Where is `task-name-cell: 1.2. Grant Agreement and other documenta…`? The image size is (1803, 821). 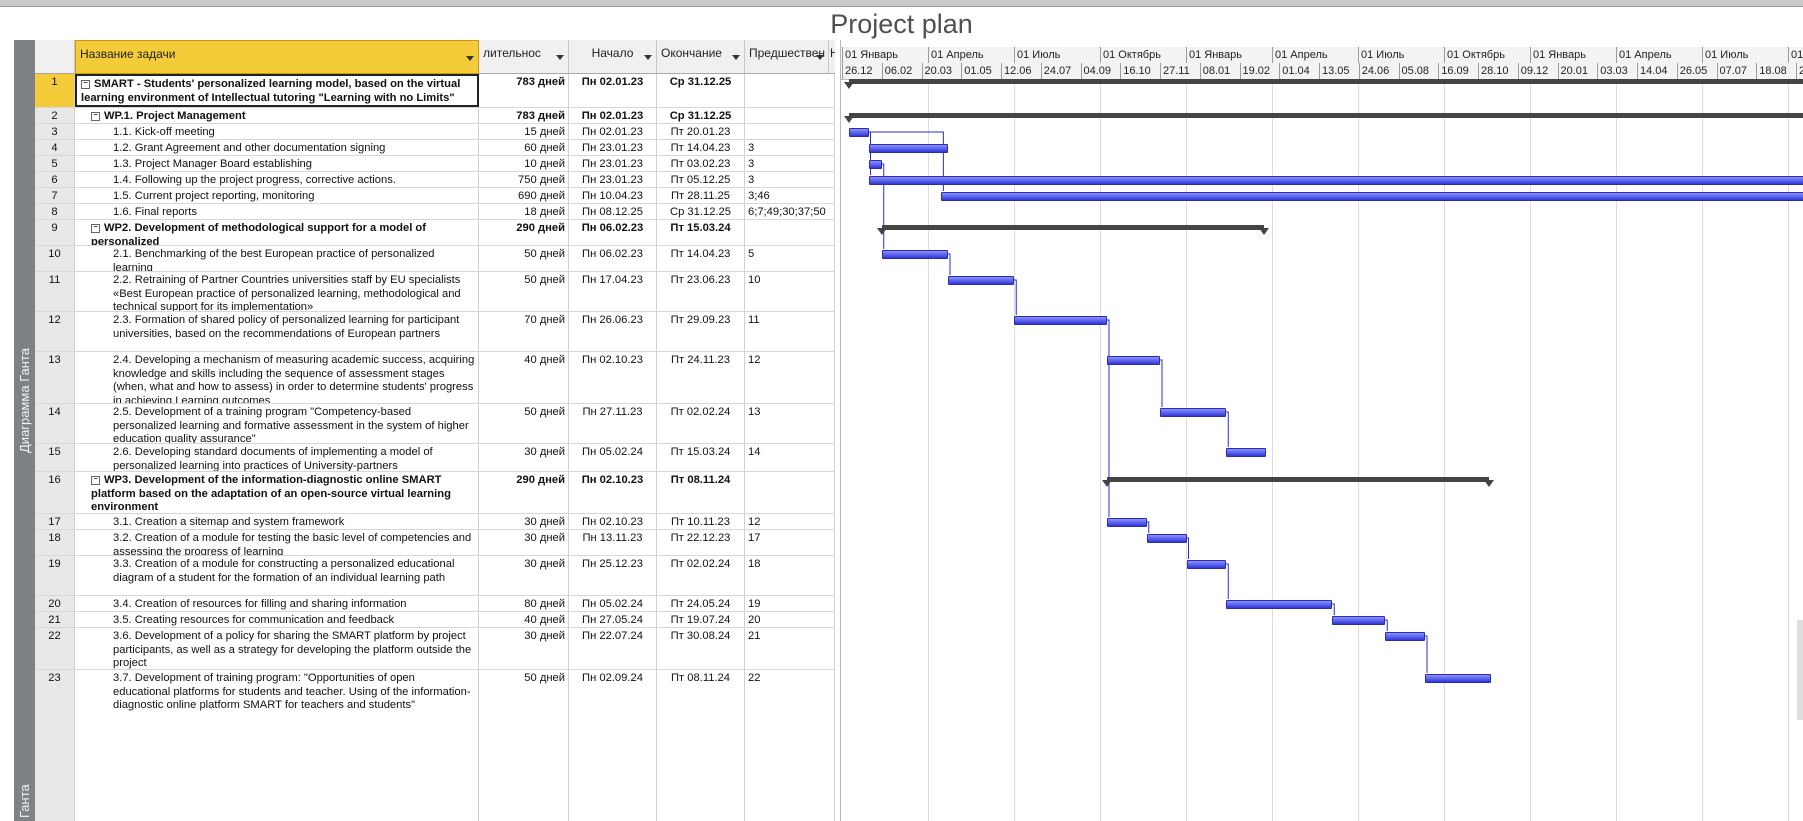 task-name-cell: 1.2. Grant Agreement and other documenta… is located at coordinates (277, 147).